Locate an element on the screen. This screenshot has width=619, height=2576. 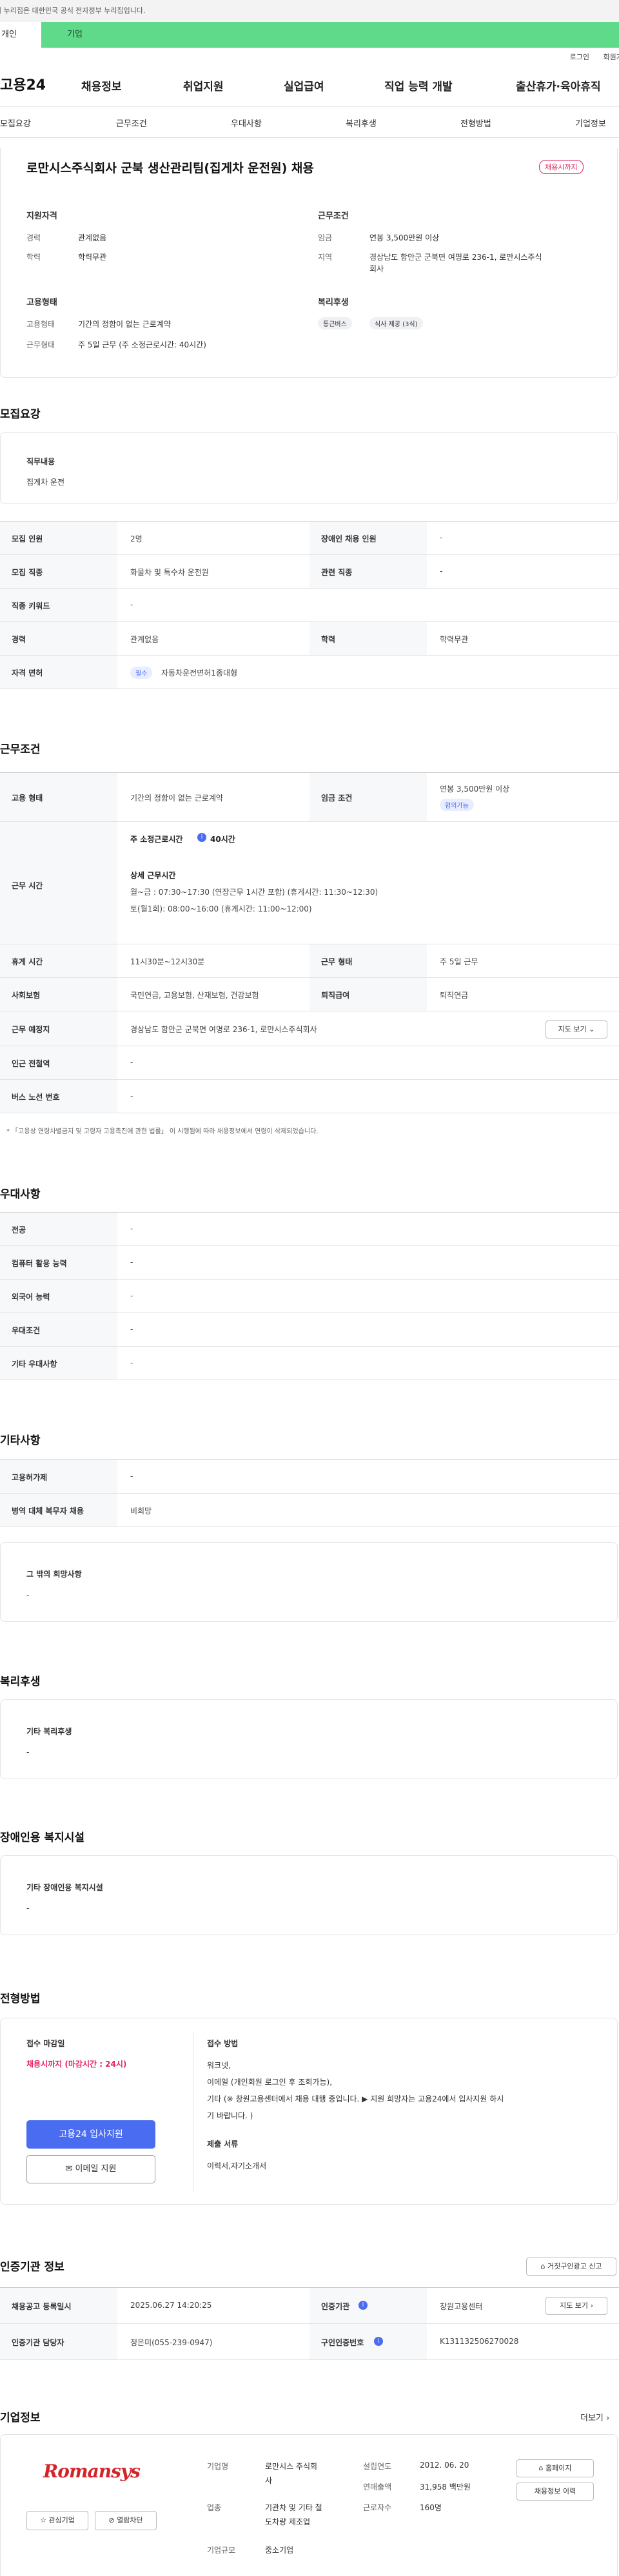
section-nav-preference: 우대사항 is located at coordinates (246, 123).